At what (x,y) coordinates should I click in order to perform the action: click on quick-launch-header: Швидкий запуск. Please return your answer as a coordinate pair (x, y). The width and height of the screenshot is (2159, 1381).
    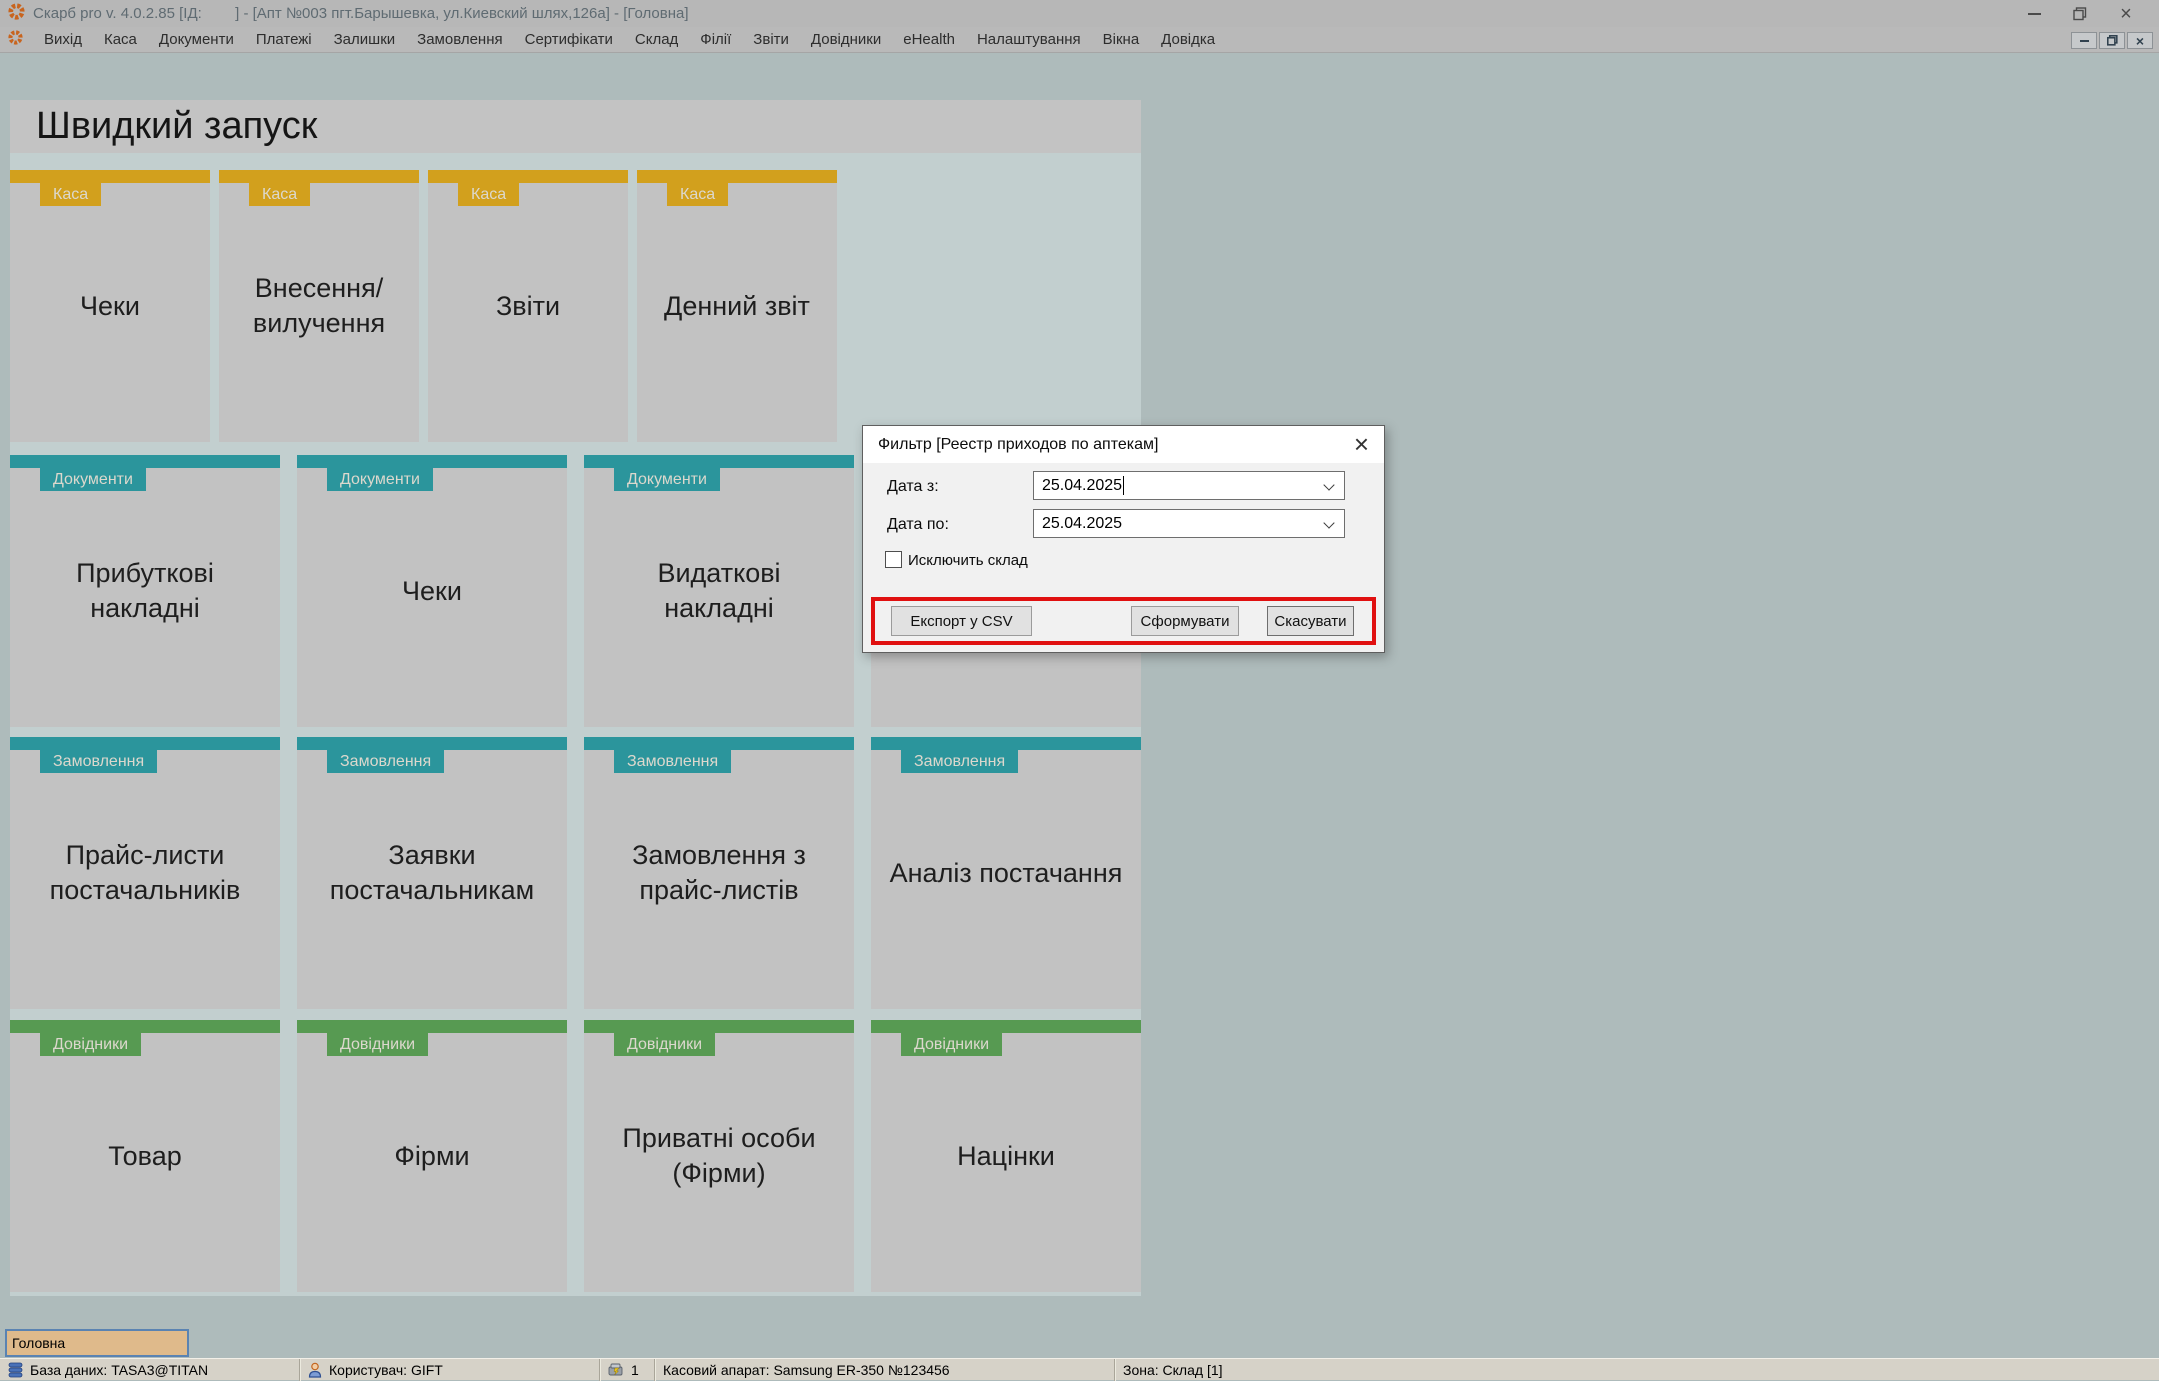
    Looking at the image, I should click on (575, 126).